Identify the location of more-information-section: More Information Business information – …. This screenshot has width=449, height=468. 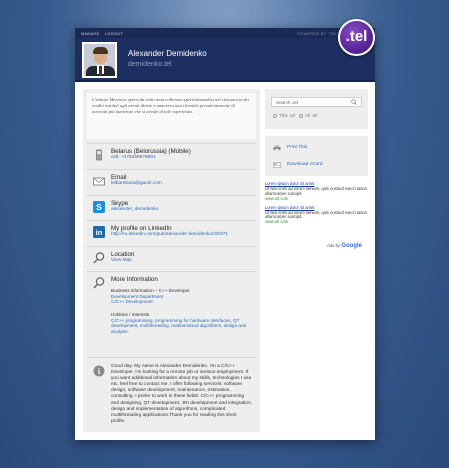
(171, 313).